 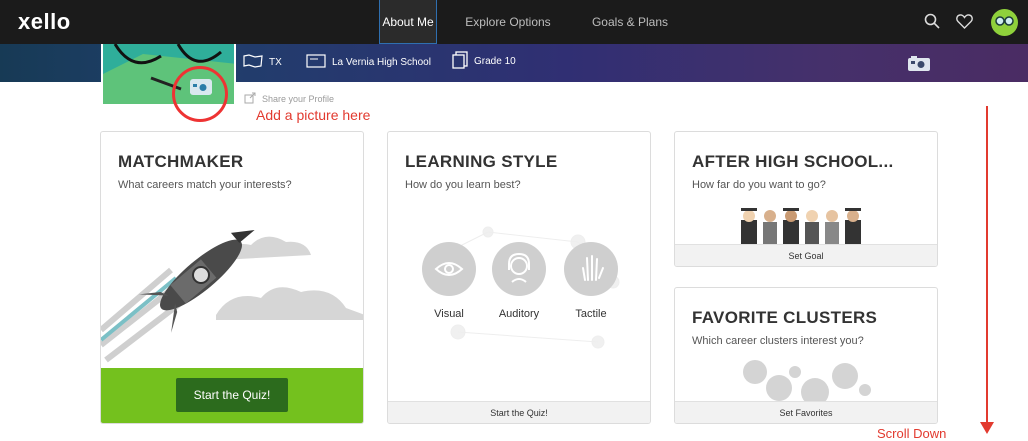 I want to click on matchmaker-footer: Start the Quiz!, so click(x=232, y=395).